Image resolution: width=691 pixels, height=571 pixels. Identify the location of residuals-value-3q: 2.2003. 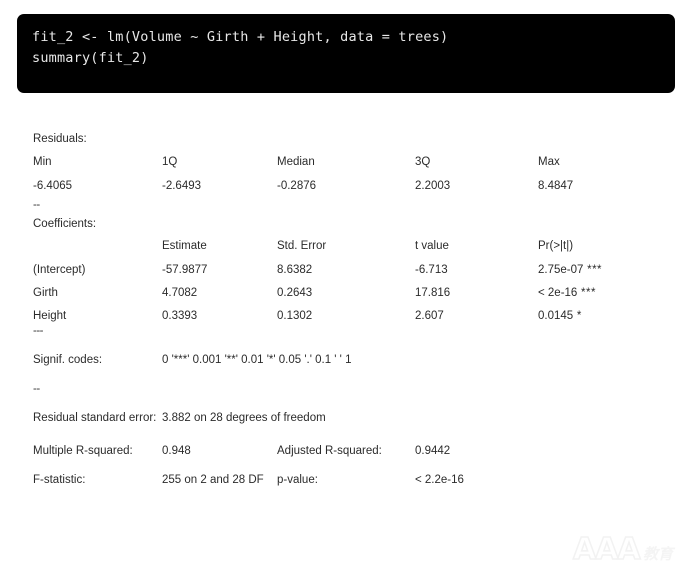
(433, 186).